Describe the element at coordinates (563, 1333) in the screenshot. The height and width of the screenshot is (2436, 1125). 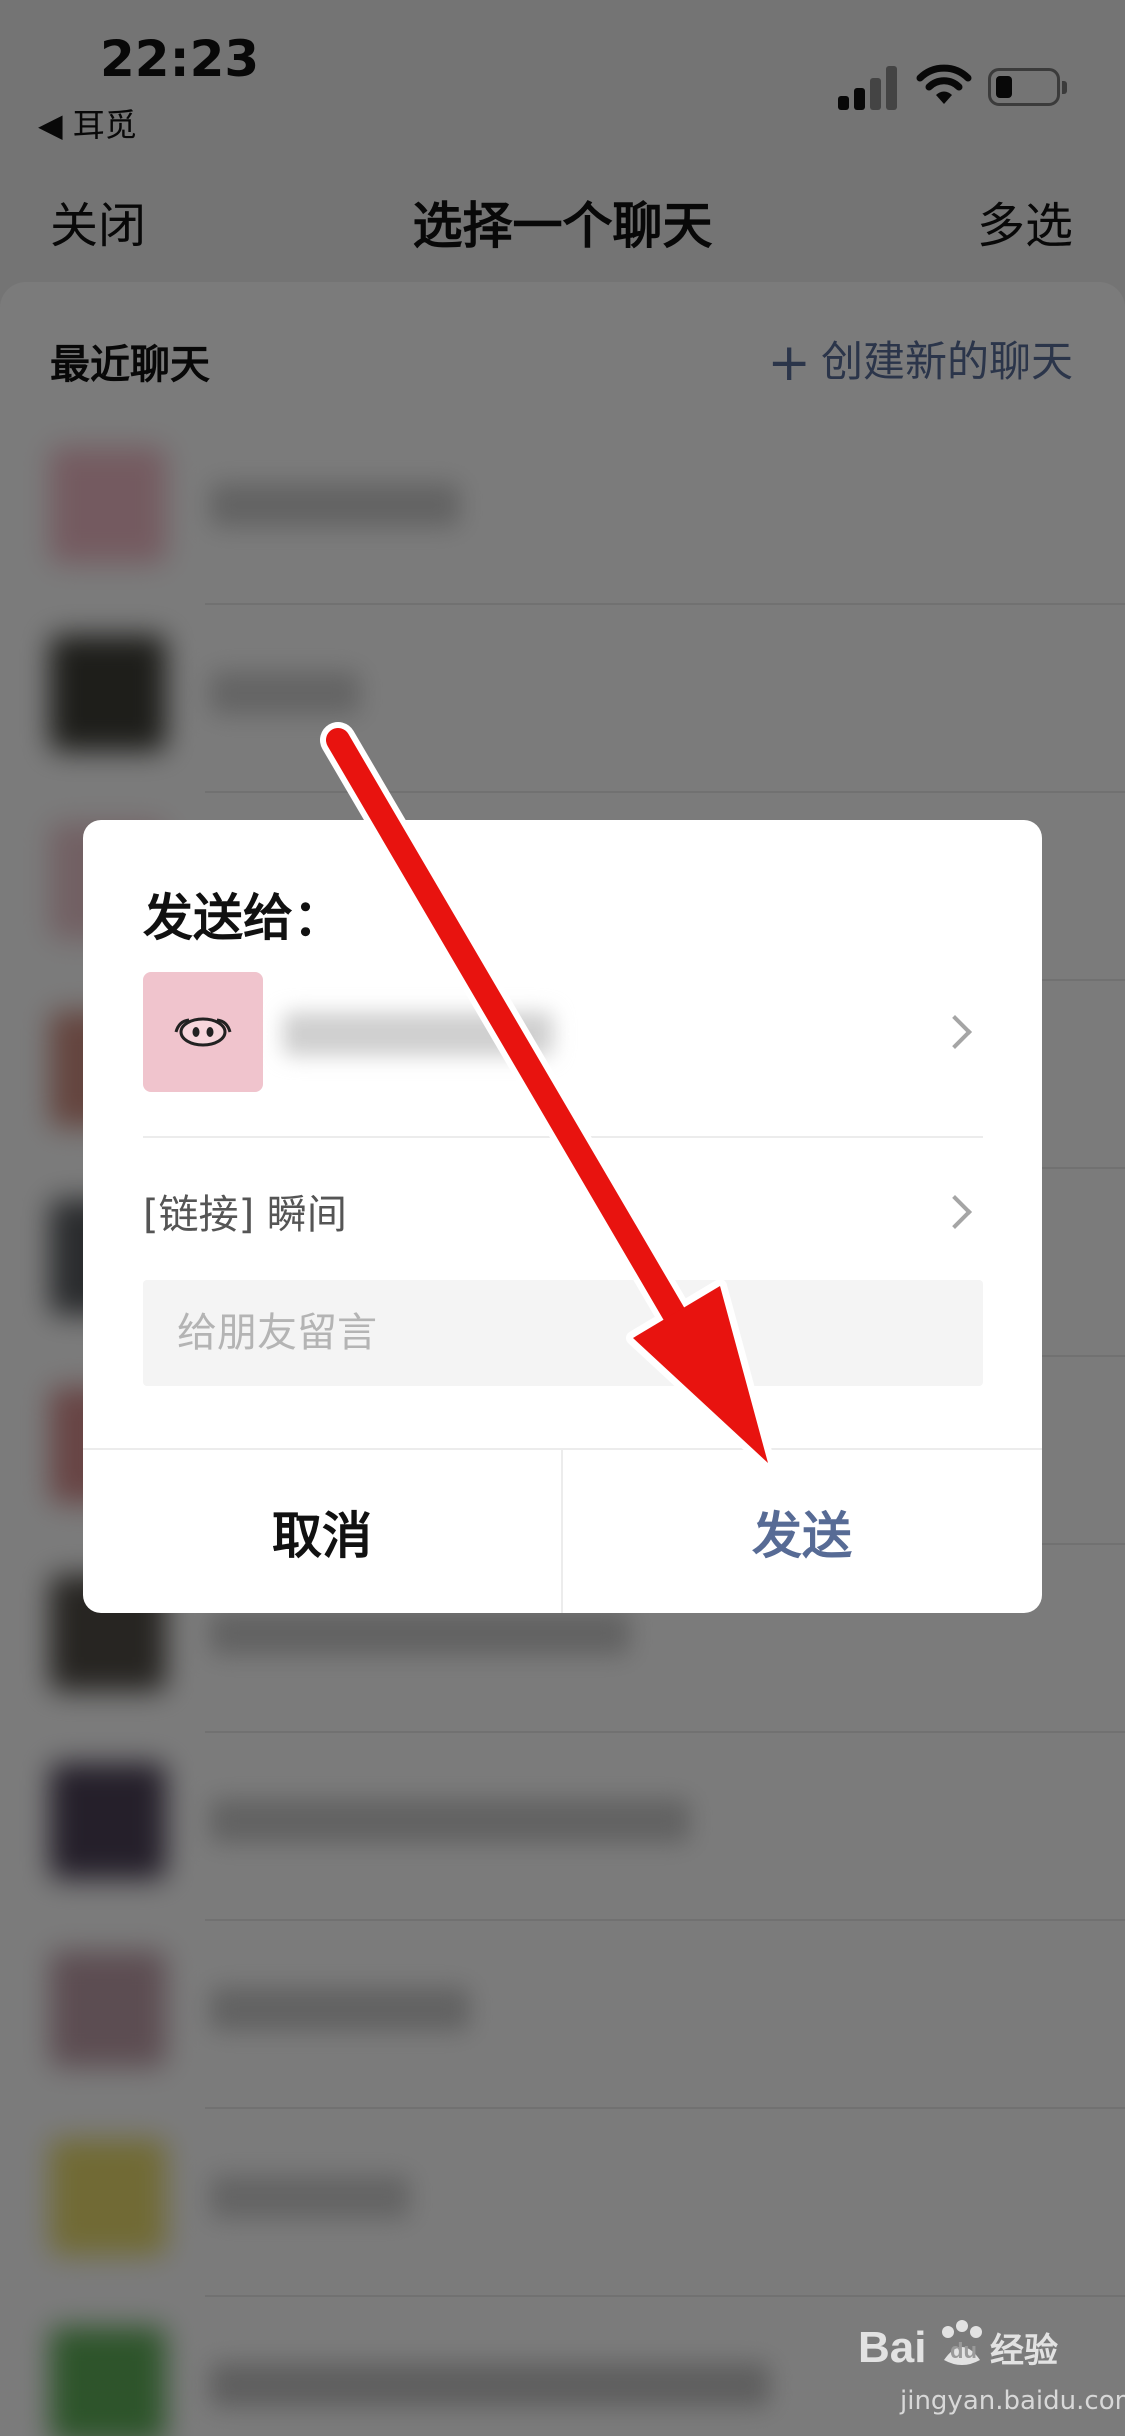
I see `message-input` at that location.